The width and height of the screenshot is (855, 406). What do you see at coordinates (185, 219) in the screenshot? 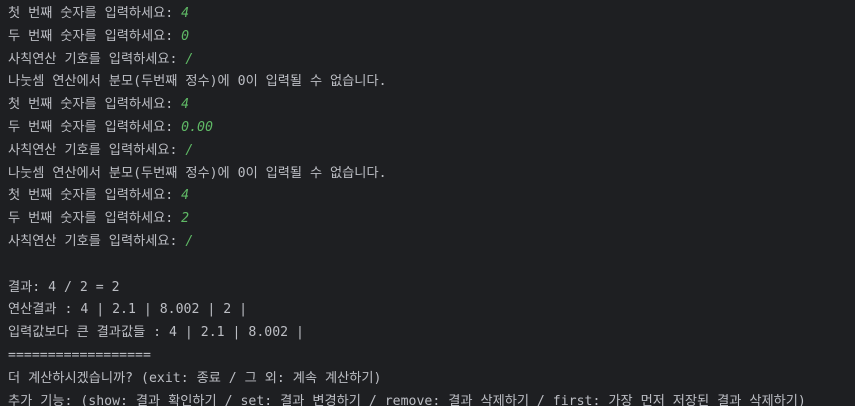
I see `user-input-text: 2` at bounding box center [185, 219].